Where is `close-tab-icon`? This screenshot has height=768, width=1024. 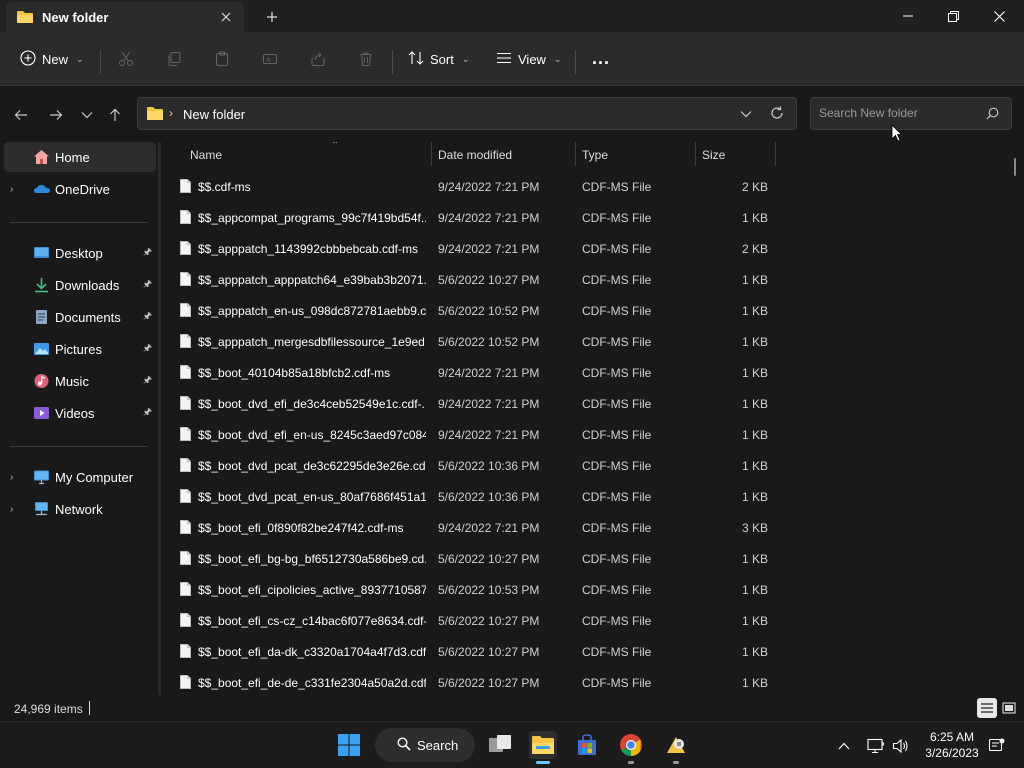
close-tab-icon is located at coordinates (226, 17).